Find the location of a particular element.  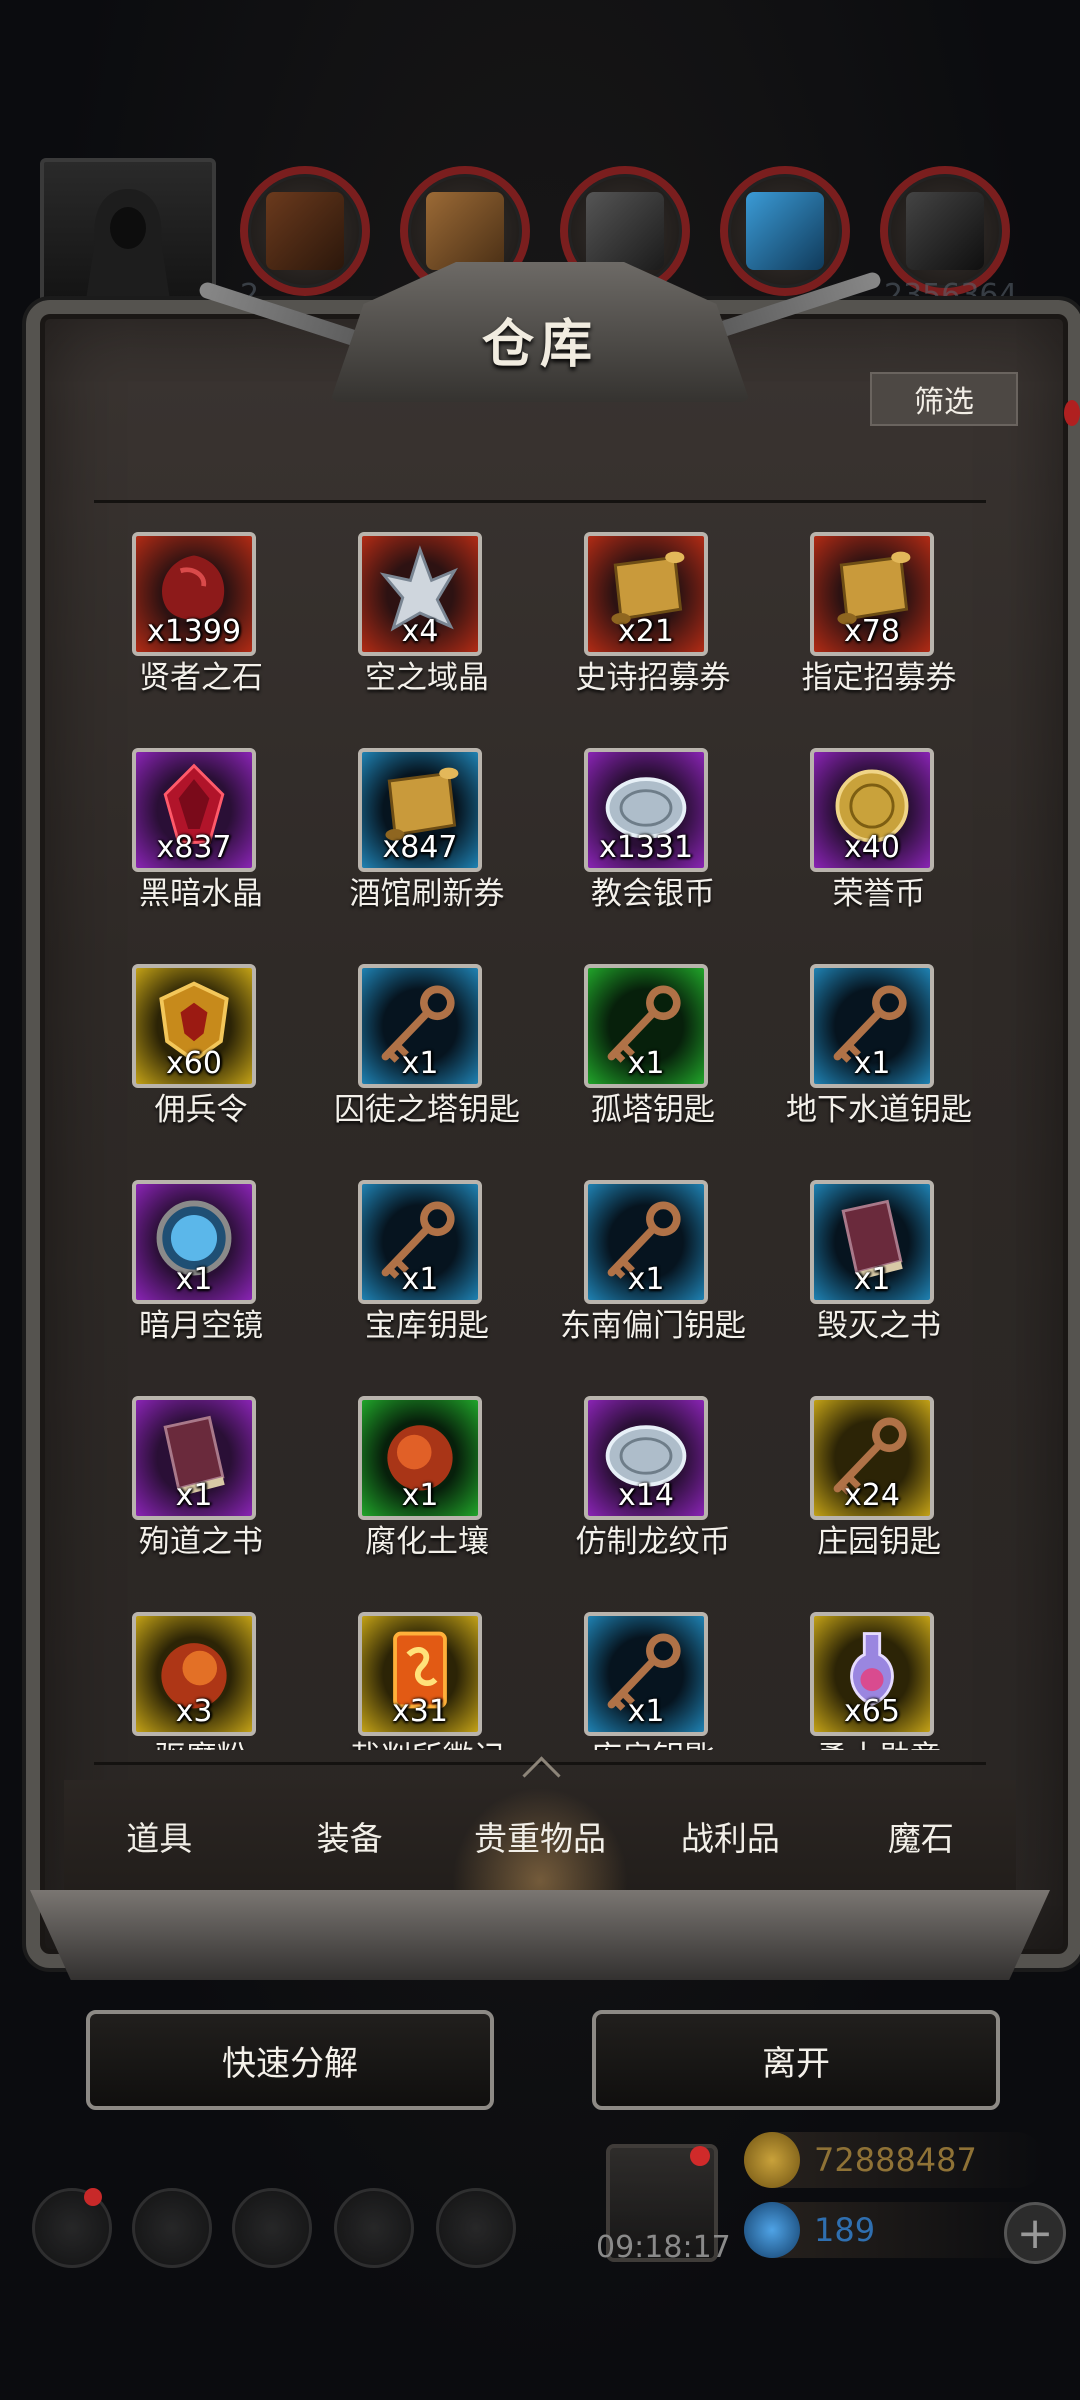

item-quantity: x78 is located at coordinates (872, 631).